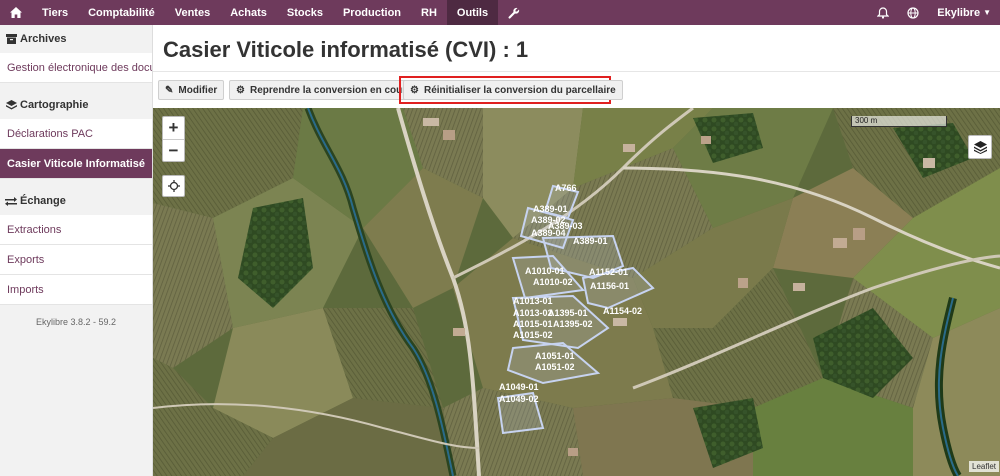 The height and width of the screenshot is (476, 1000). What do you see at coordinates (548, 233) in the screenshot?
I see `parcel-label: A389-04` at bounding box center [548, 233].